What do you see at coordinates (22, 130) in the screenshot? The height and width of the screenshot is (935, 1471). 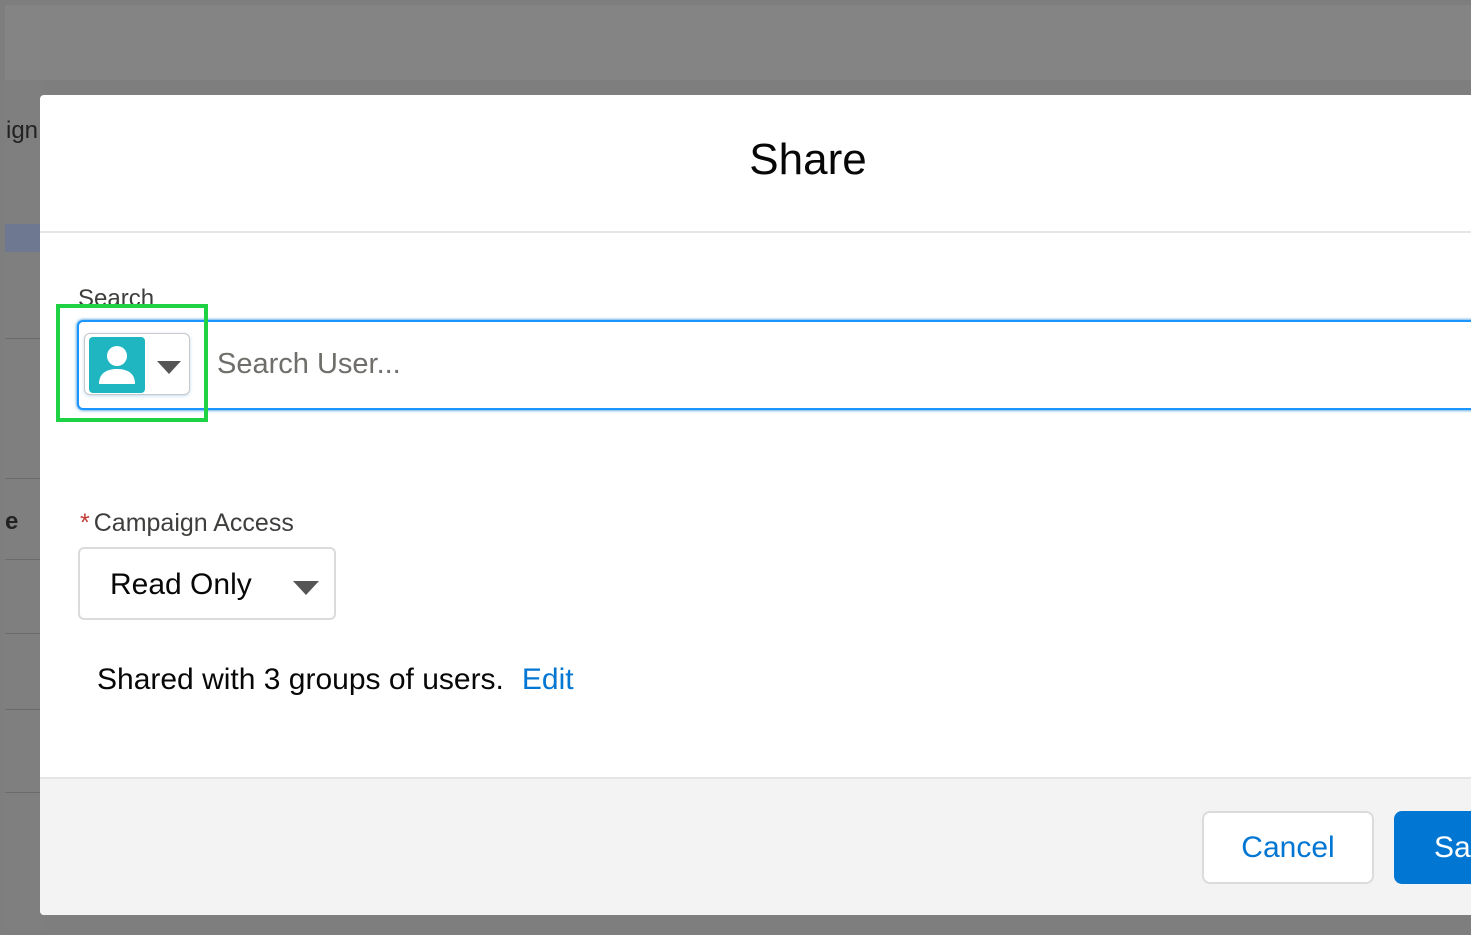 I see `background-partial-text: ign` at bounding box center [22, 130].